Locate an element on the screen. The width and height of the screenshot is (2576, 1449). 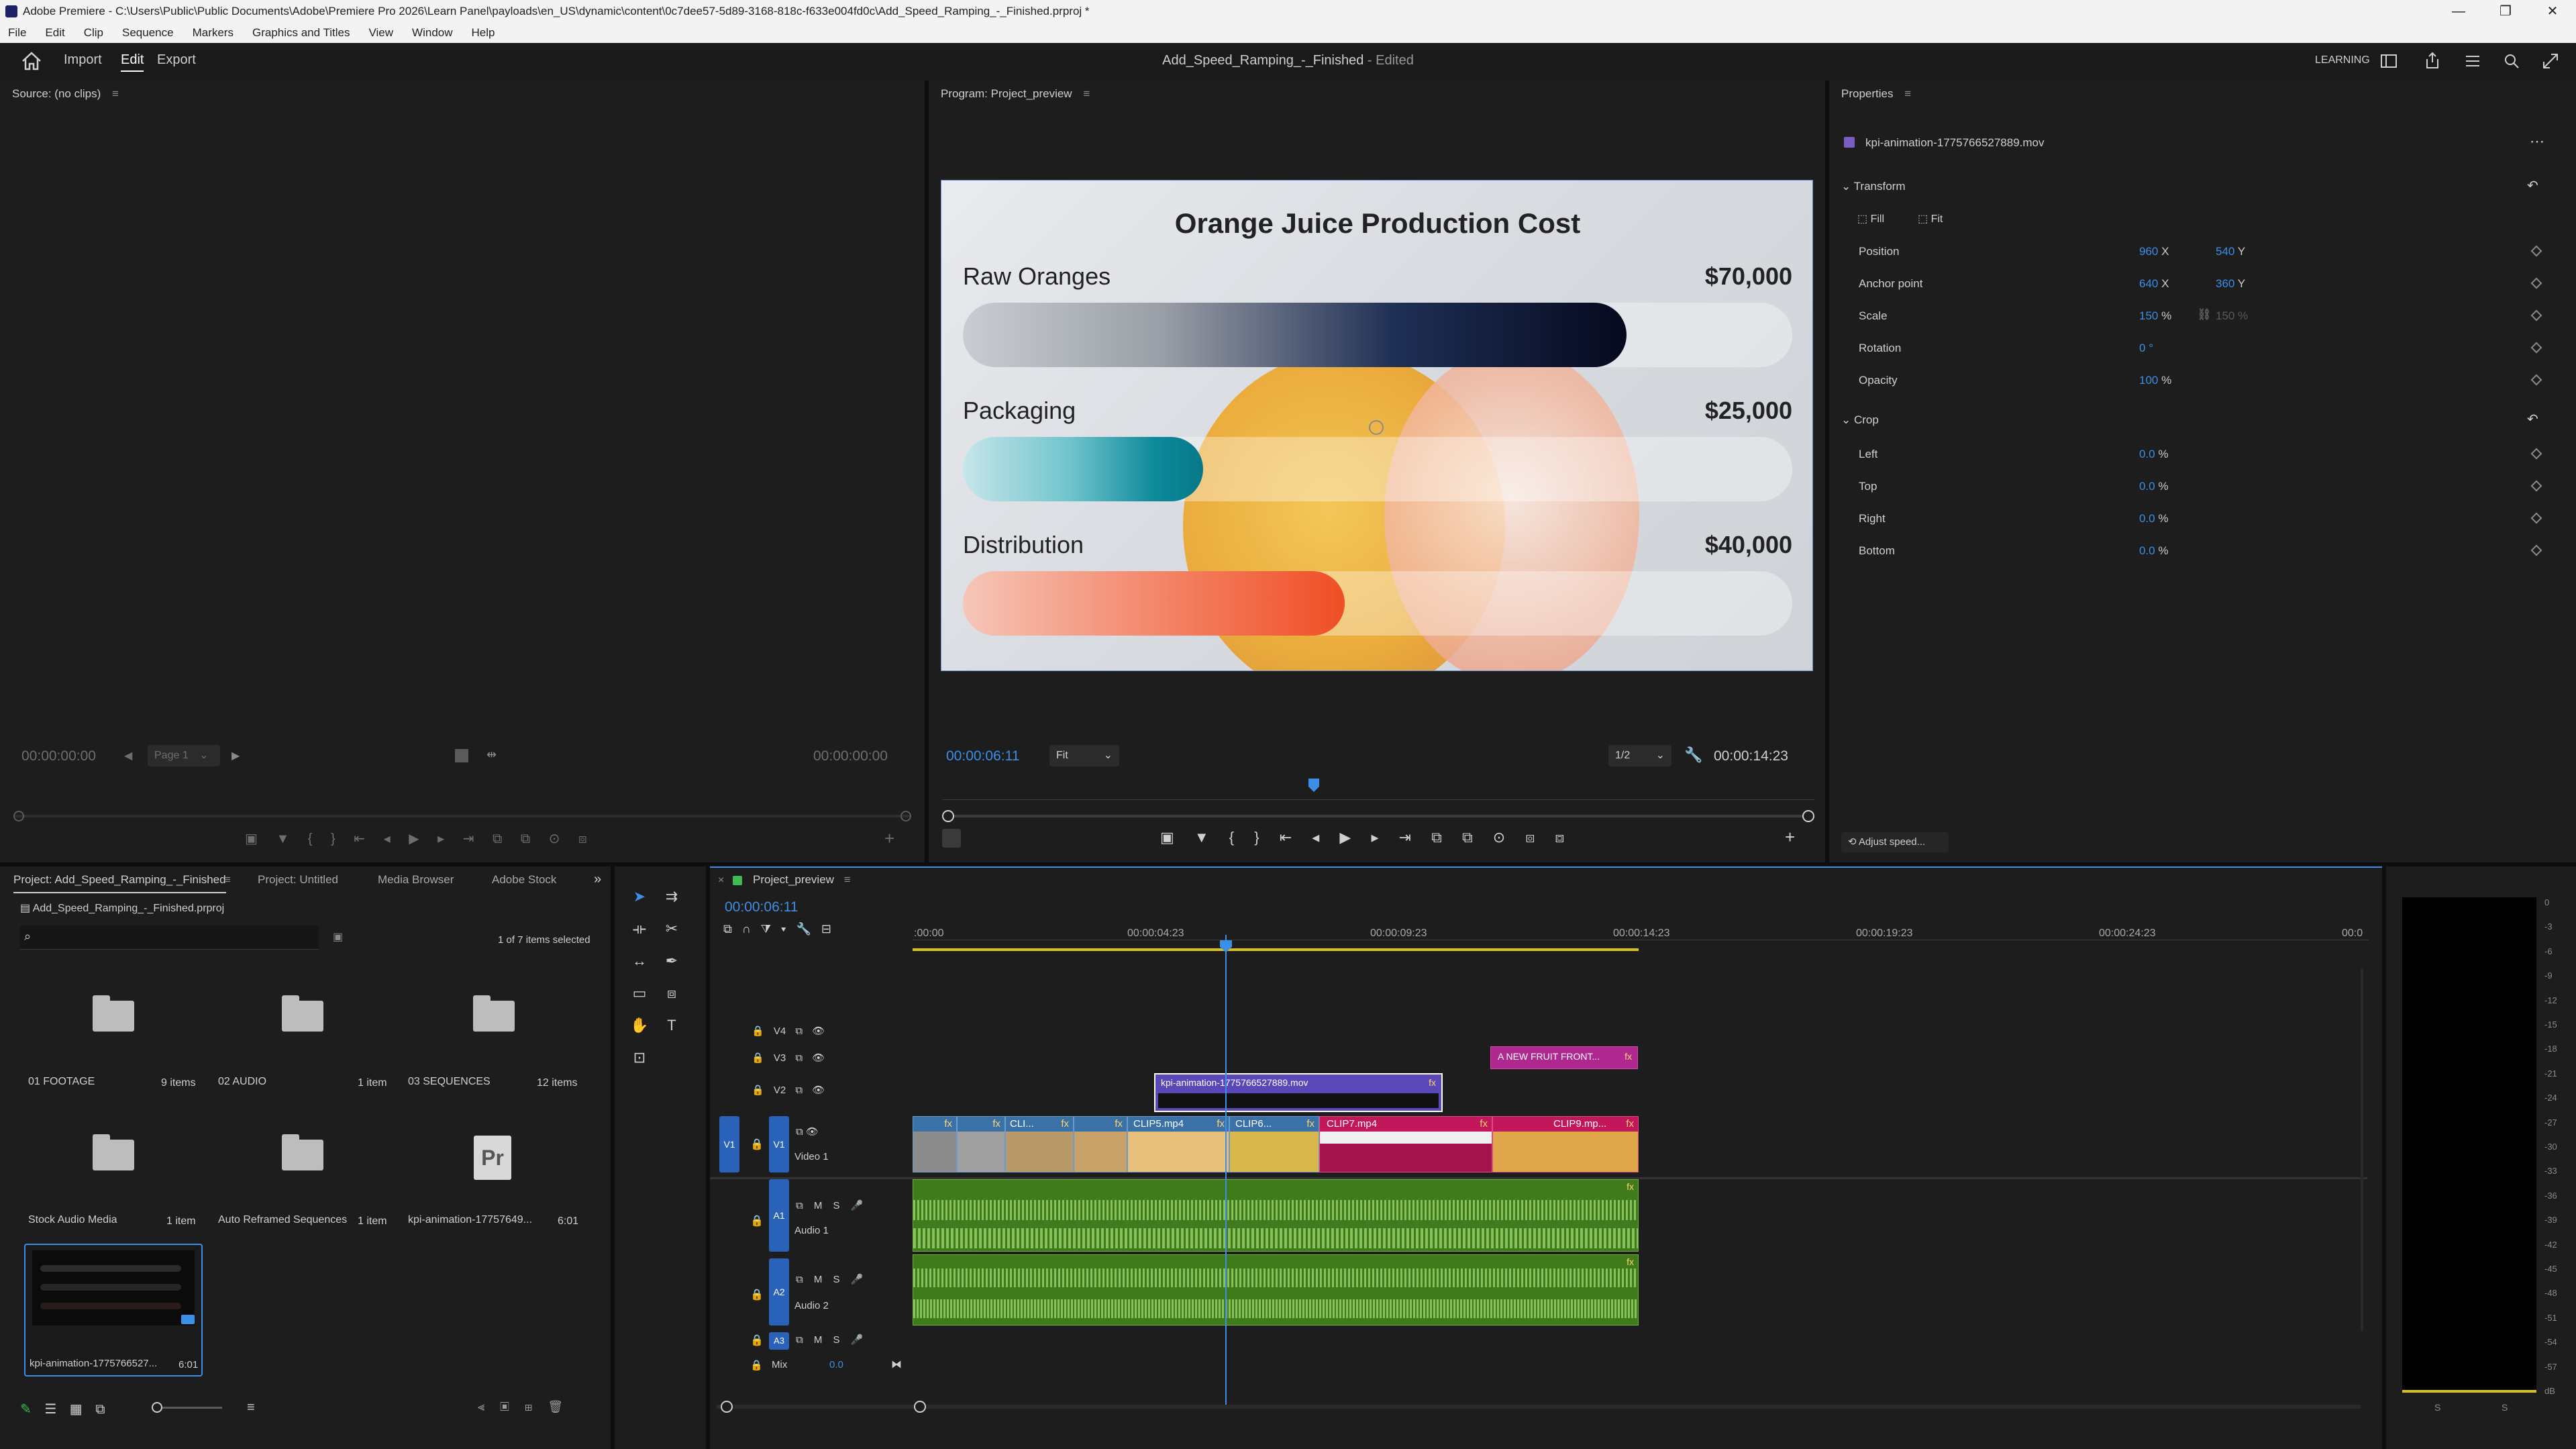
menu-graphics: Graphics and Titles is located at coordinates (301, 33).